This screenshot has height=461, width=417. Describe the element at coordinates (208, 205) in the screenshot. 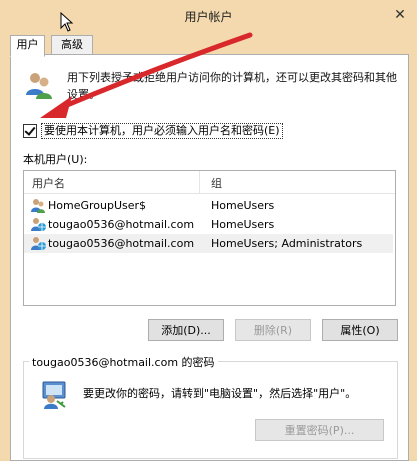

I see `table-row: HomeGroupUser$ HomeUsers` at that location.